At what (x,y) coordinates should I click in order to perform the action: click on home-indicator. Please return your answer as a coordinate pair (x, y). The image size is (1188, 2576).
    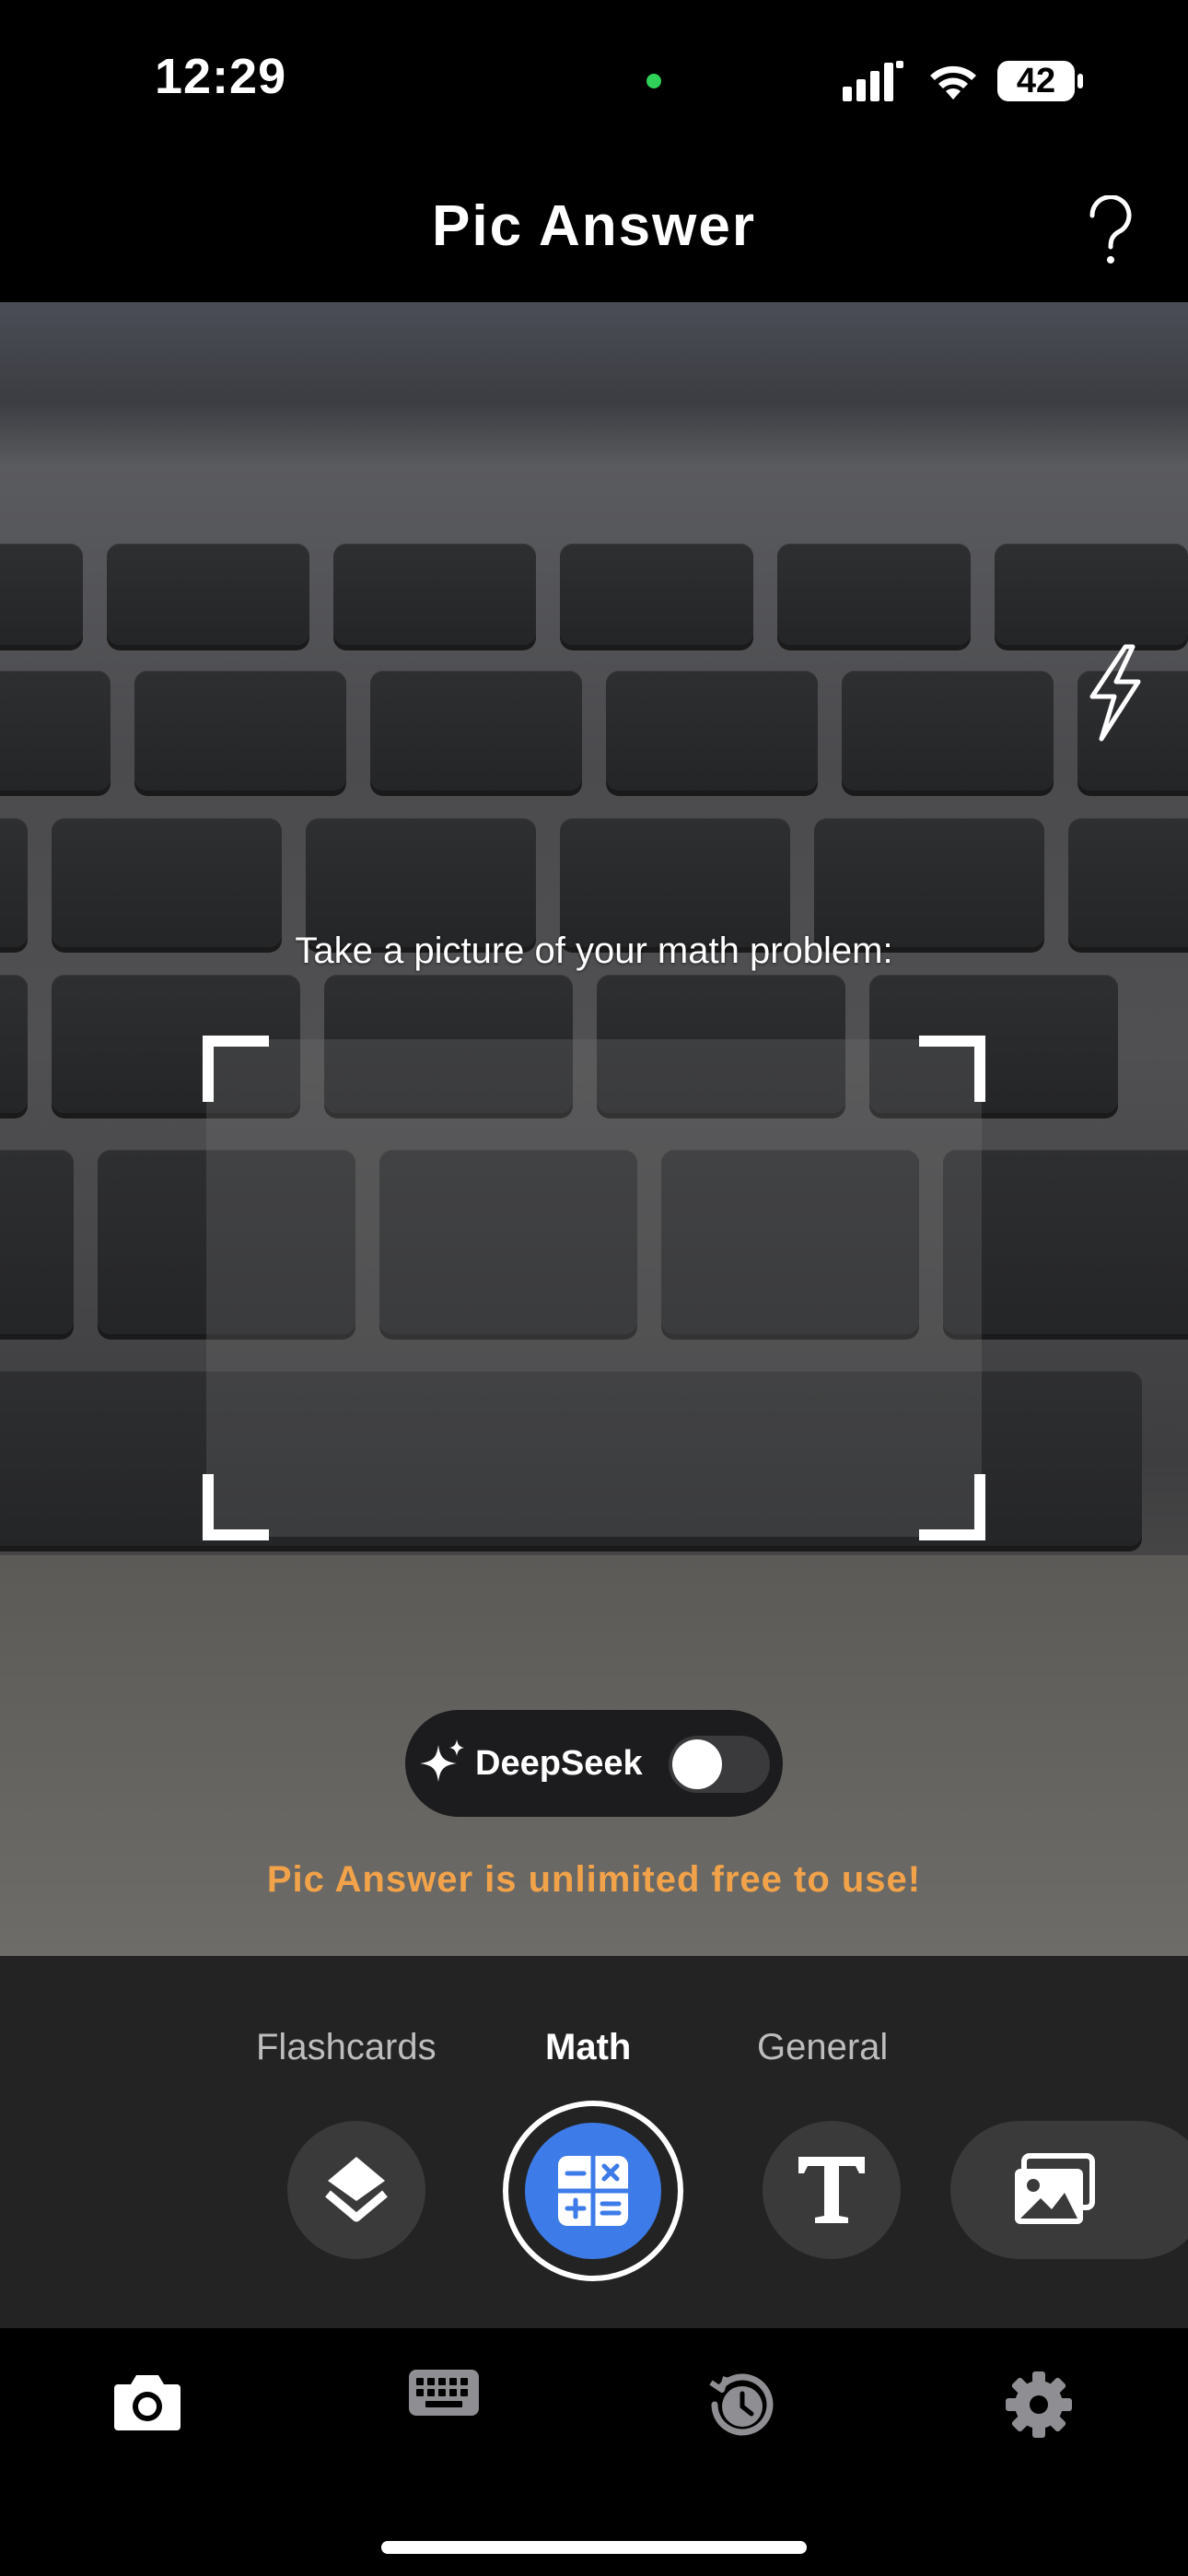
    Looking at the image, I should click on (594, 2547).